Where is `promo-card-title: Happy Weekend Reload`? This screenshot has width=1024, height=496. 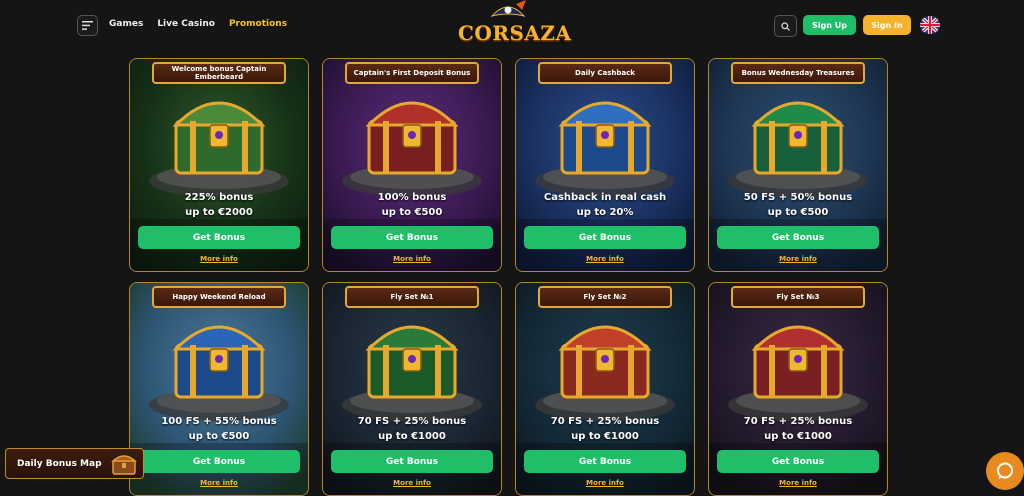
promo-card-title: Happy Weekend Reload is located at coordinates (219, 297).